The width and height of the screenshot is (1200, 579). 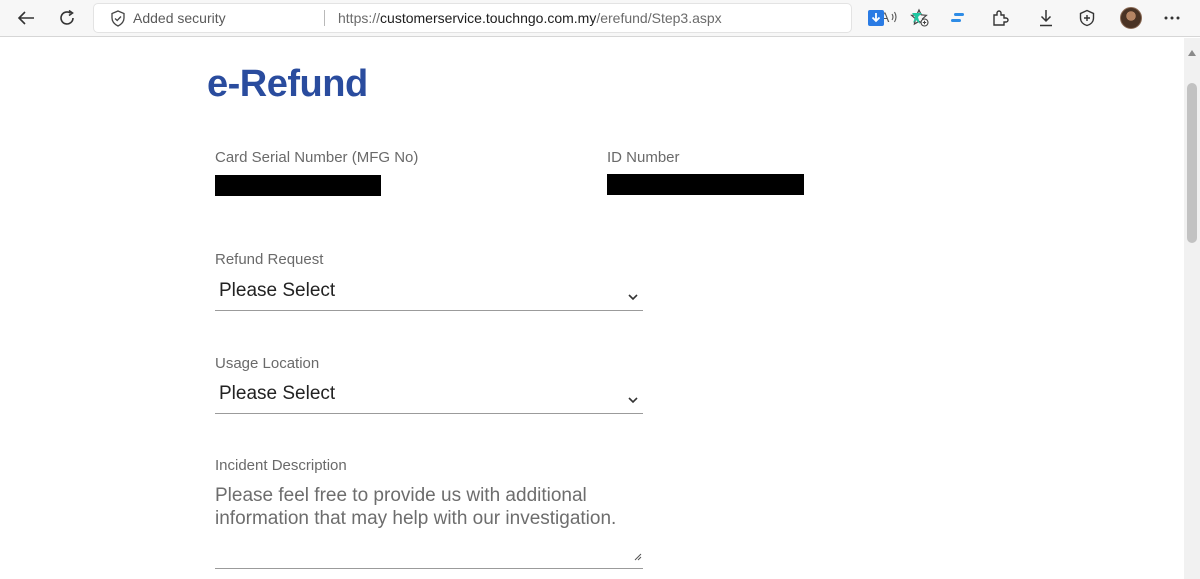 I want to click on extension-green-icon, so click(x=917, y=18).